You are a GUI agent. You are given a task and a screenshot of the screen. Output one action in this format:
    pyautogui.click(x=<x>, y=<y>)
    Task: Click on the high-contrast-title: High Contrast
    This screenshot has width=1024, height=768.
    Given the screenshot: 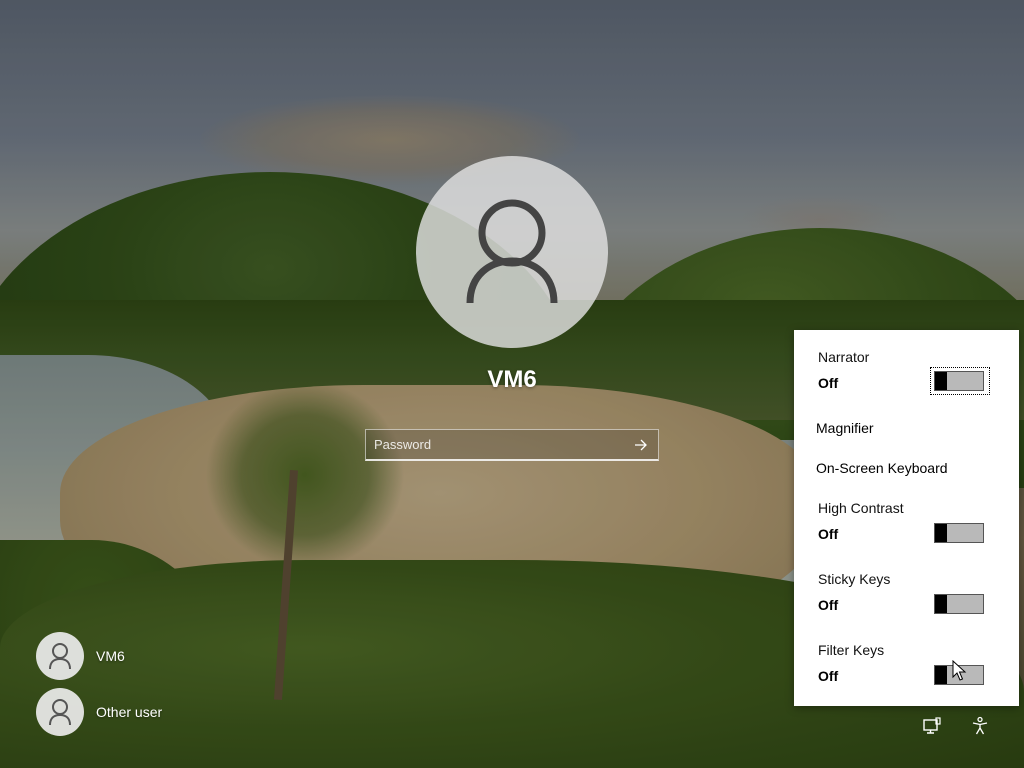 What is the action you would take?
    pyautogui.click(x=861, y=508)
    